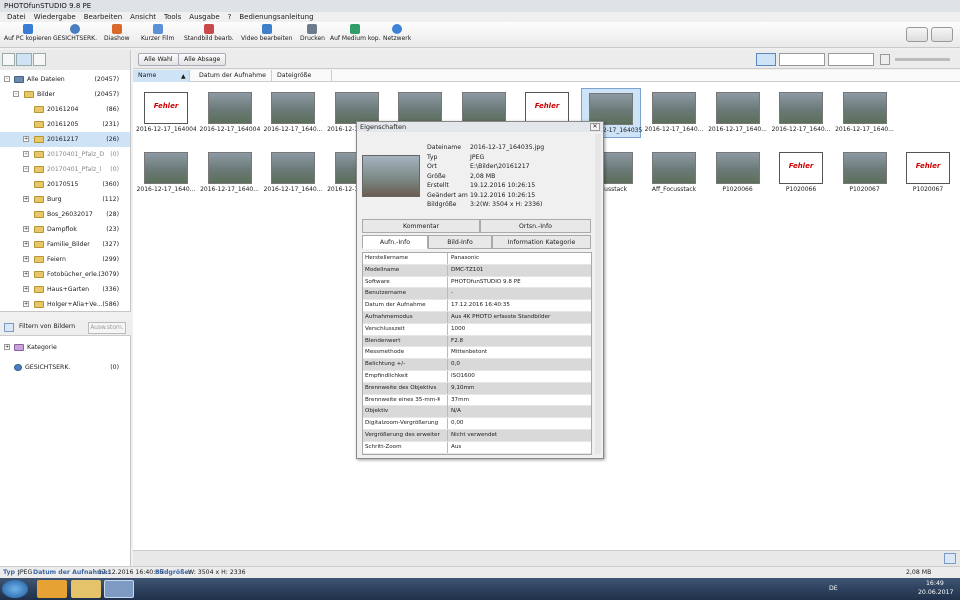 The width and height of the screenshot is (960, 600). I want to click on tab-category-info: Information Kategorie, so click(541, 242).